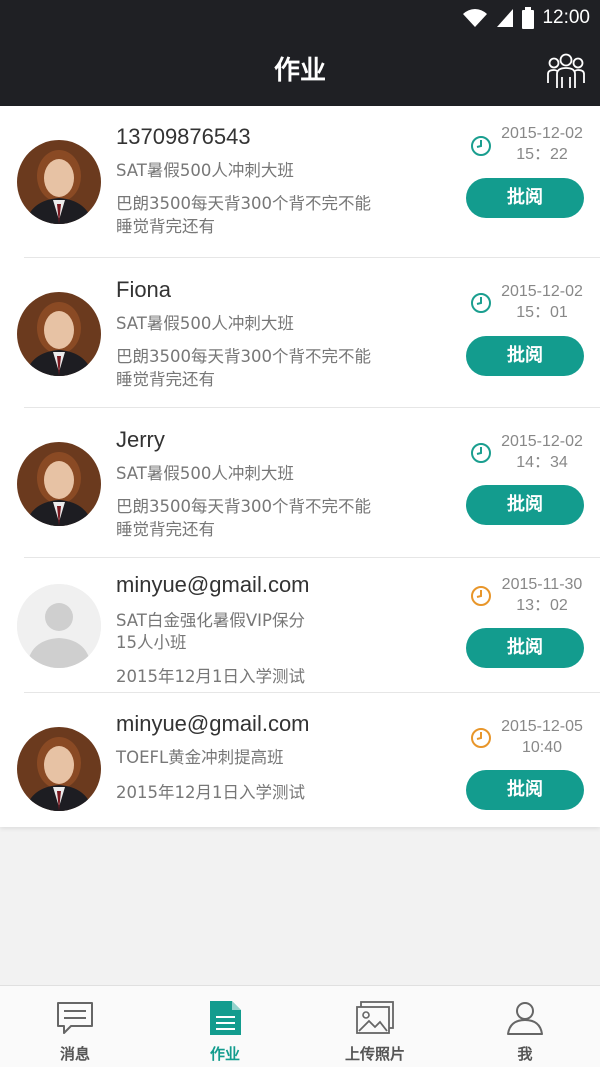  I want to click on tab-label: 上传照片, so click(374, 1054).